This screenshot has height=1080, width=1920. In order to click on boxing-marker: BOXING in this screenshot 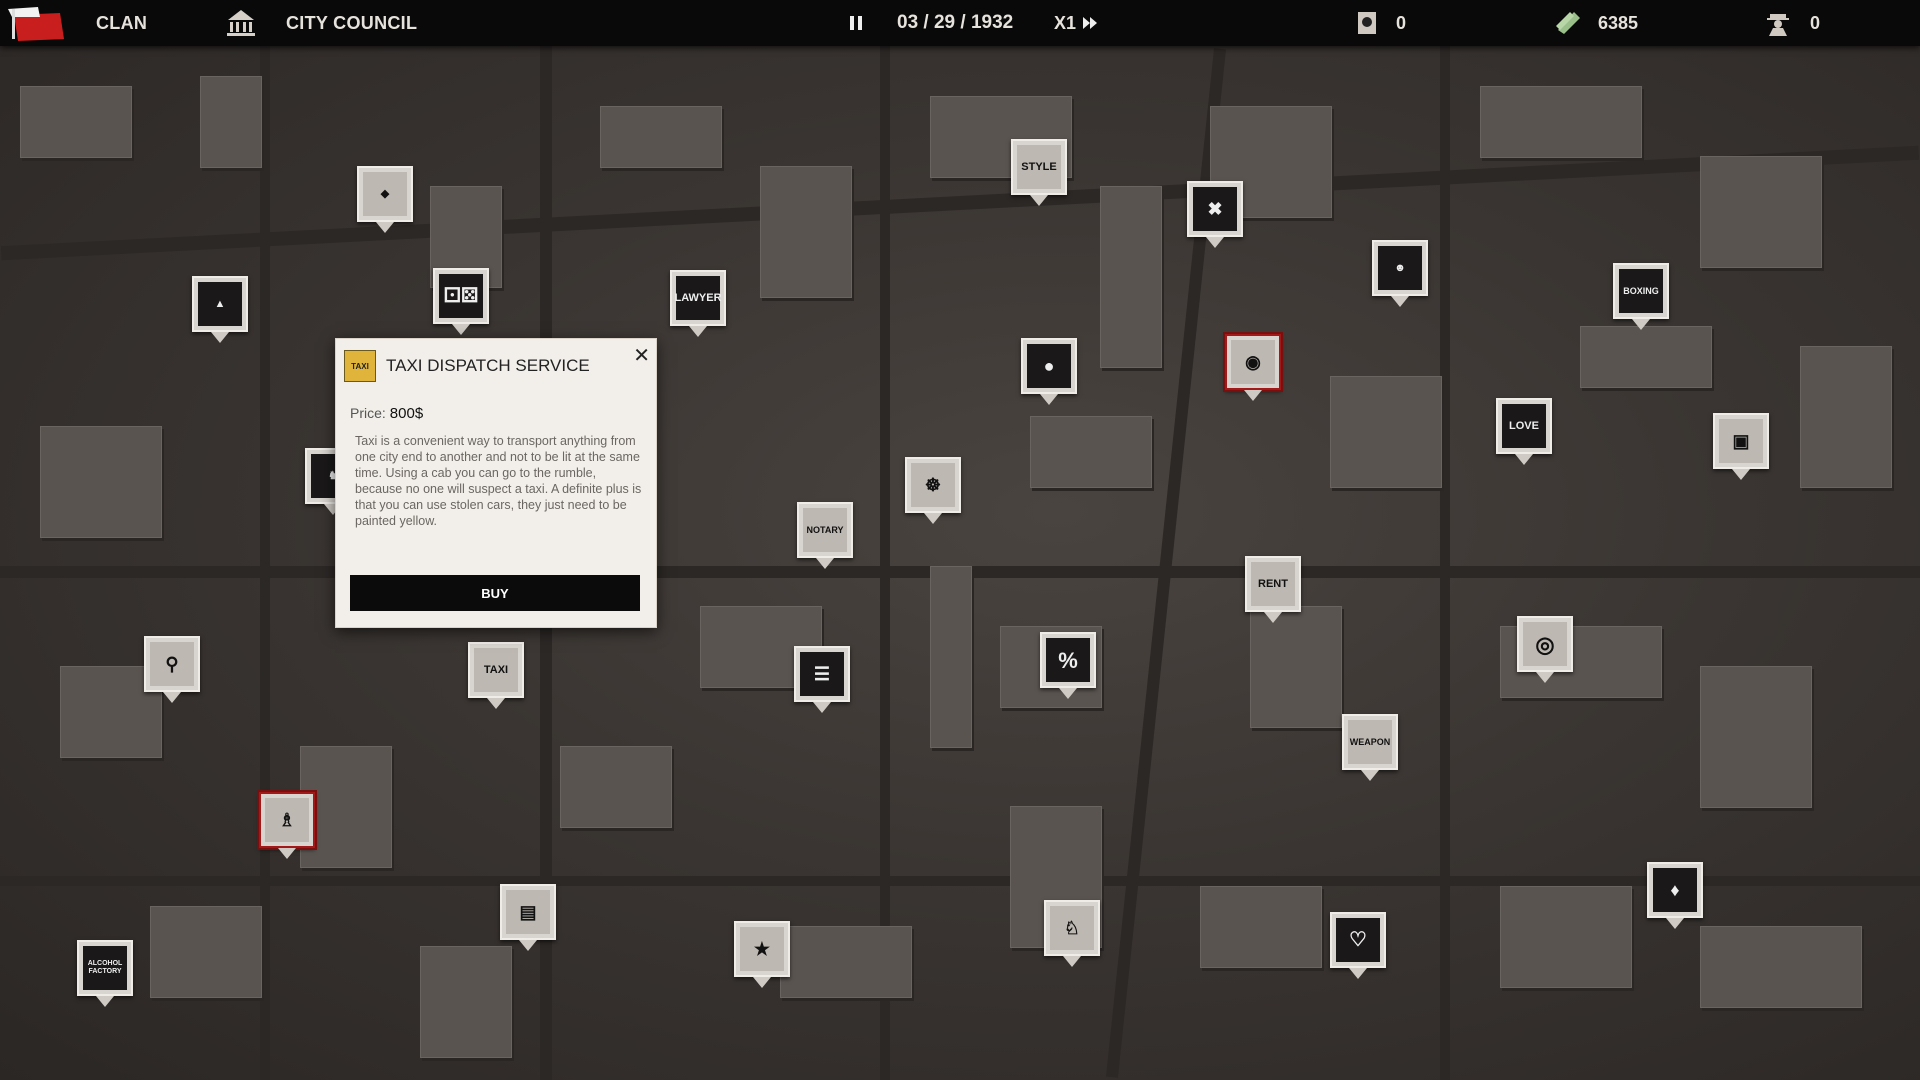, I will do `click(1641, 296)`.